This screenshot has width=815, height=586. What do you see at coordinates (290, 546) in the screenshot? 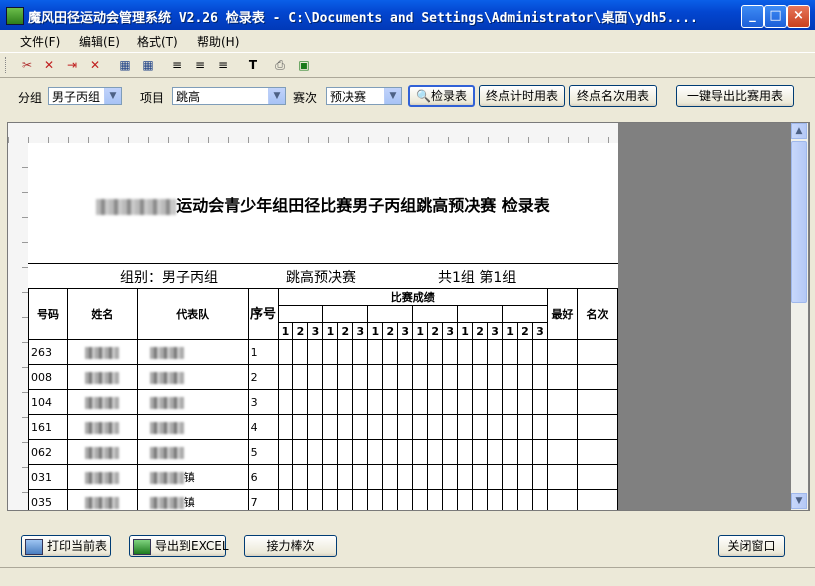
I see `relay-button: 接力棒次` at bounding box center [290, 546].